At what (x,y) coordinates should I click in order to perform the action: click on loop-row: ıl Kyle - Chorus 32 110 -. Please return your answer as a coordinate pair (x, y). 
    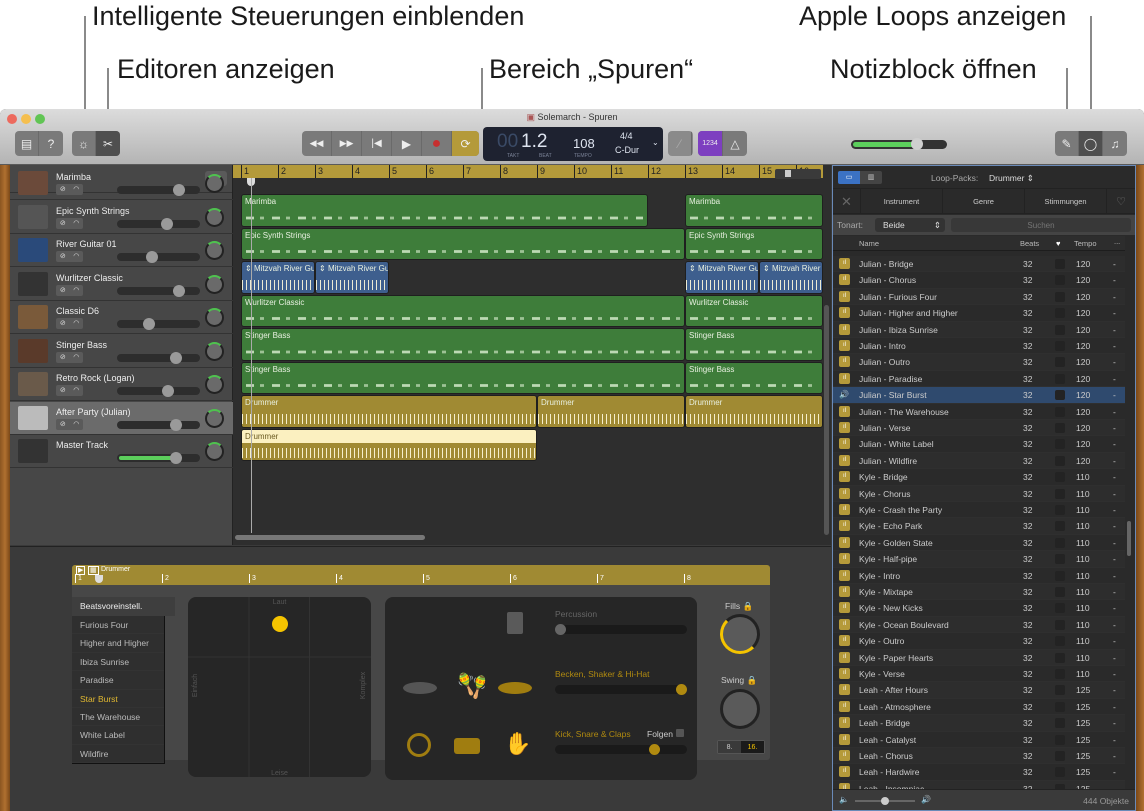
    Looking at the image, I should click on (979, 493).